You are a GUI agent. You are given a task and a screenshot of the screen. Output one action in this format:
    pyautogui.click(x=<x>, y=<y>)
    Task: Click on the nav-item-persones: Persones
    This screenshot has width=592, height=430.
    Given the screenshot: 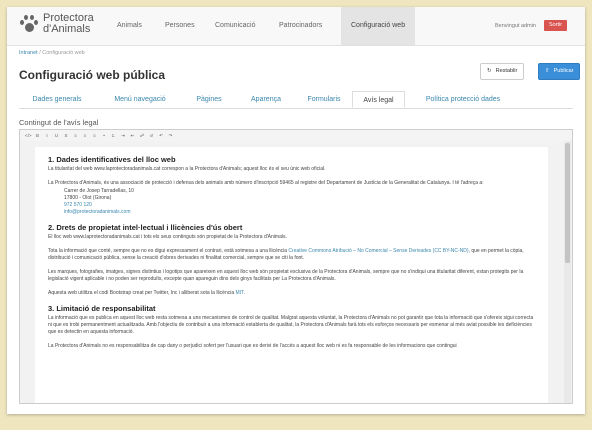 What is the action you would take?
    pyautogui.click(x=180, y=26)
    